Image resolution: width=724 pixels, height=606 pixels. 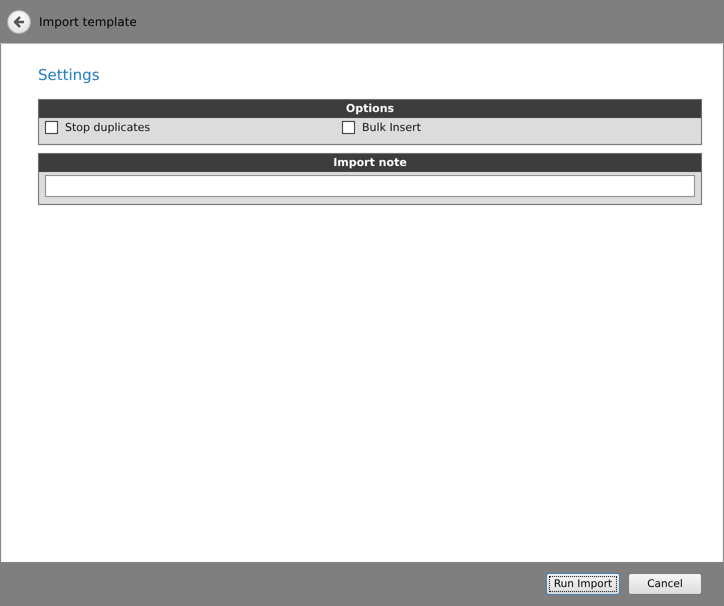 I want to click on back-arrow-icon, so click(x=19, y=21).